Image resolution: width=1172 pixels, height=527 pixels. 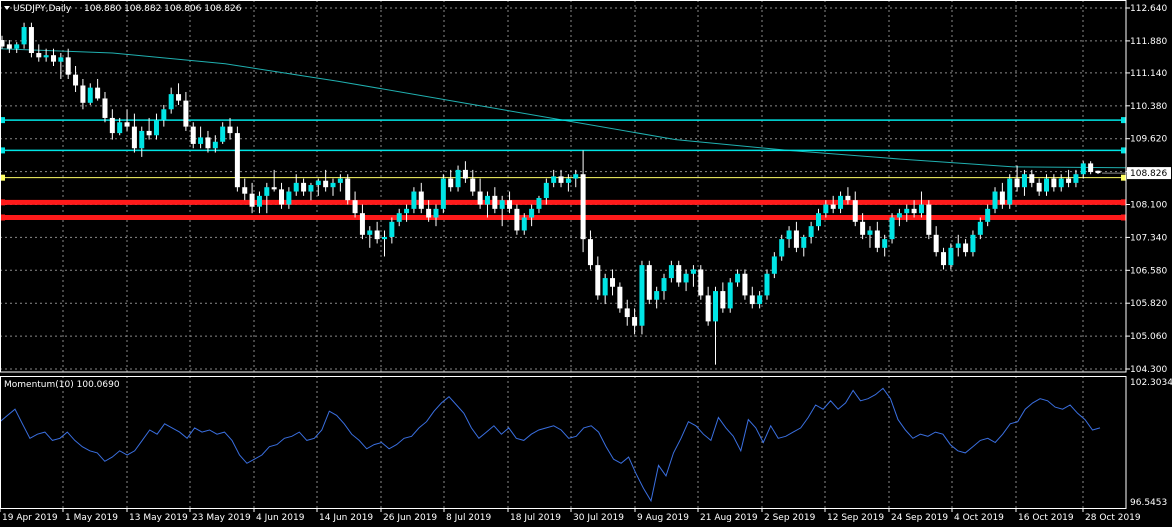 What do you see at coordinates (535, 518) in the screenshot?
I see `x-tick-label: 18 Jul 2019` at bounding box center [535, 518].